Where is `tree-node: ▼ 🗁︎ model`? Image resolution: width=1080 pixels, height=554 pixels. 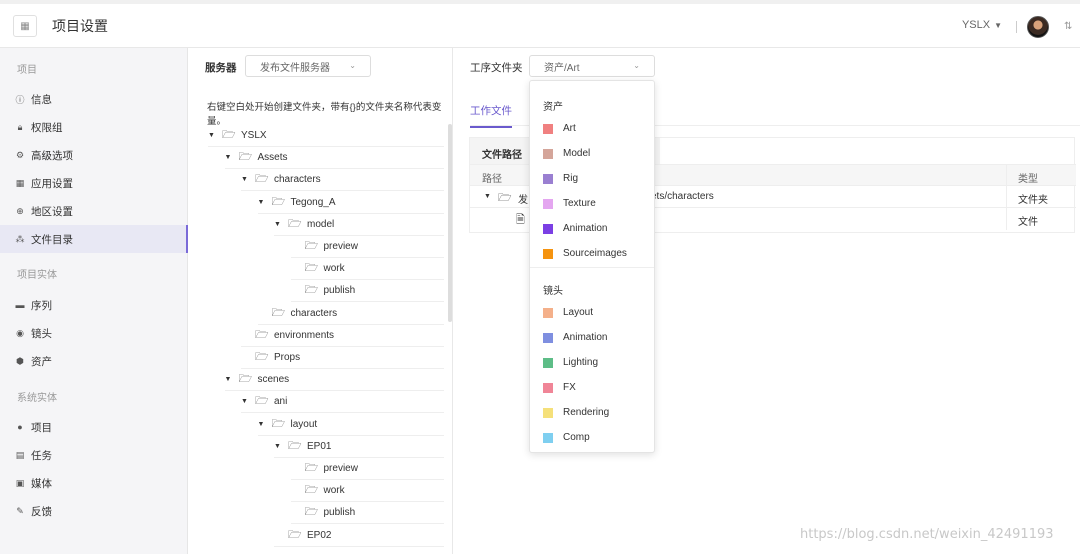
tree-node: ▼ 🗁︎ model is located at coordinates (359, 225).